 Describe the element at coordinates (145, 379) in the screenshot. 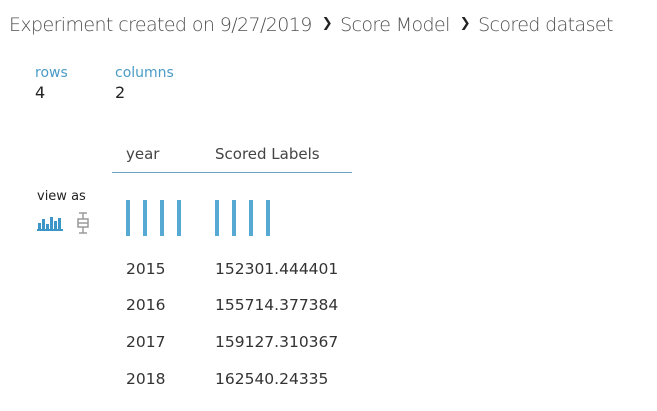

I see `cell-year: 2018` at that location.